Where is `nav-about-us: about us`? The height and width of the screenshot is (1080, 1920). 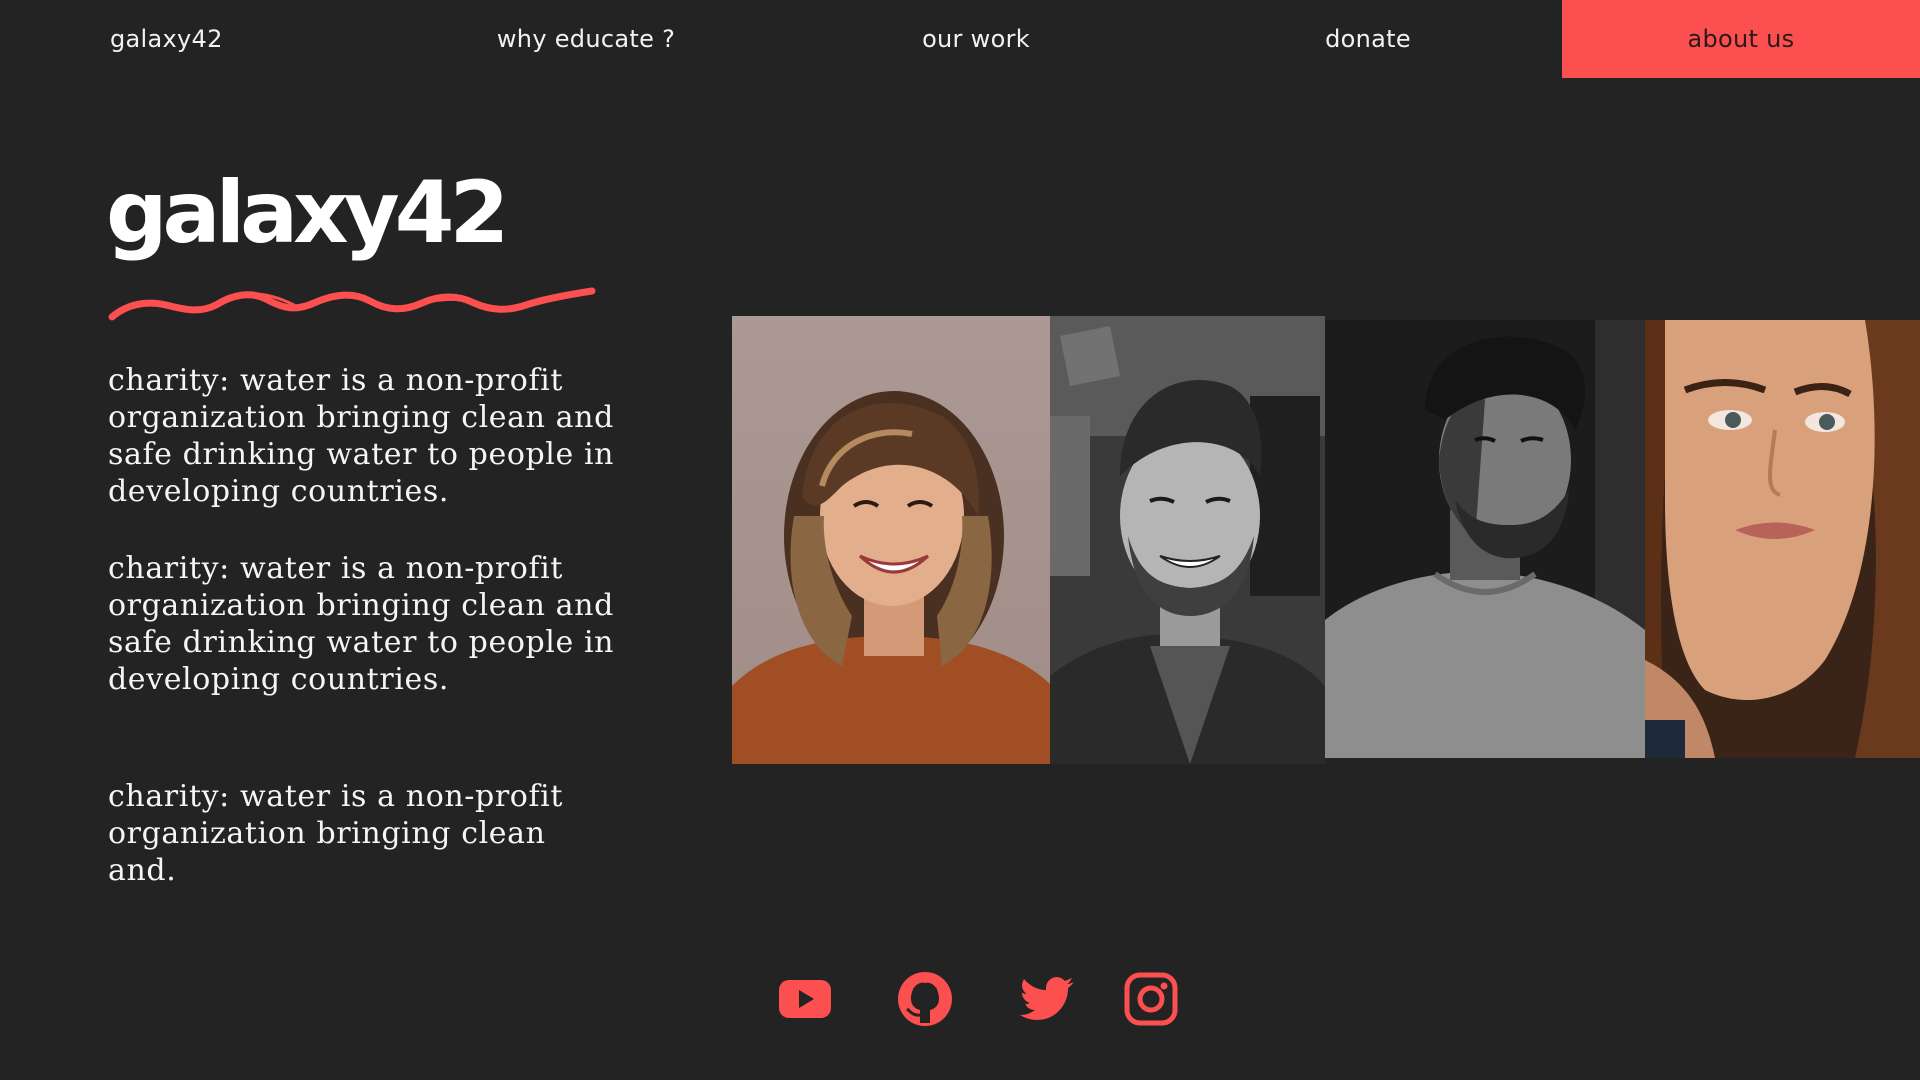
nav-about-us: about us is located at coordinates (1741, 39).